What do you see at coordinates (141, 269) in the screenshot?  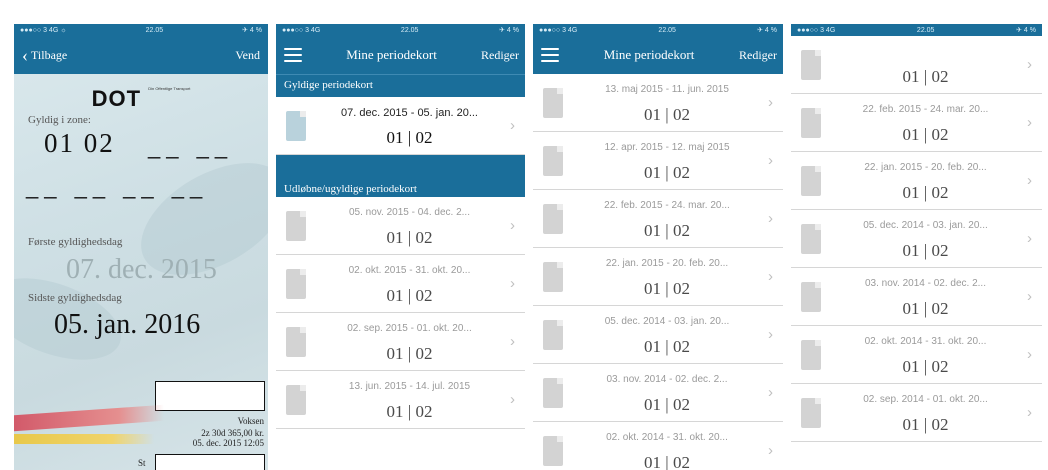 I see `first-day-value: 07. dec. 2015` at bounding box center [141, 269].